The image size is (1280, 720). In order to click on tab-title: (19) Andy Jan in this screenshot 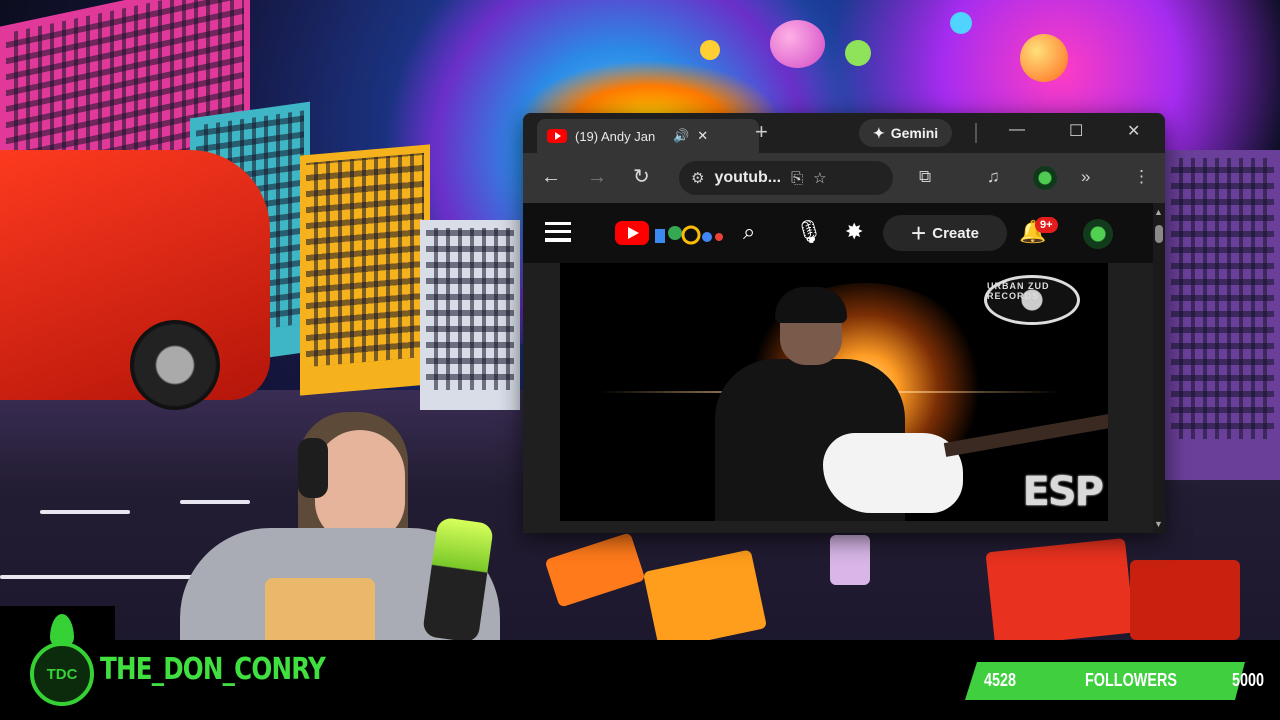, I will do `click(615, 136)`.